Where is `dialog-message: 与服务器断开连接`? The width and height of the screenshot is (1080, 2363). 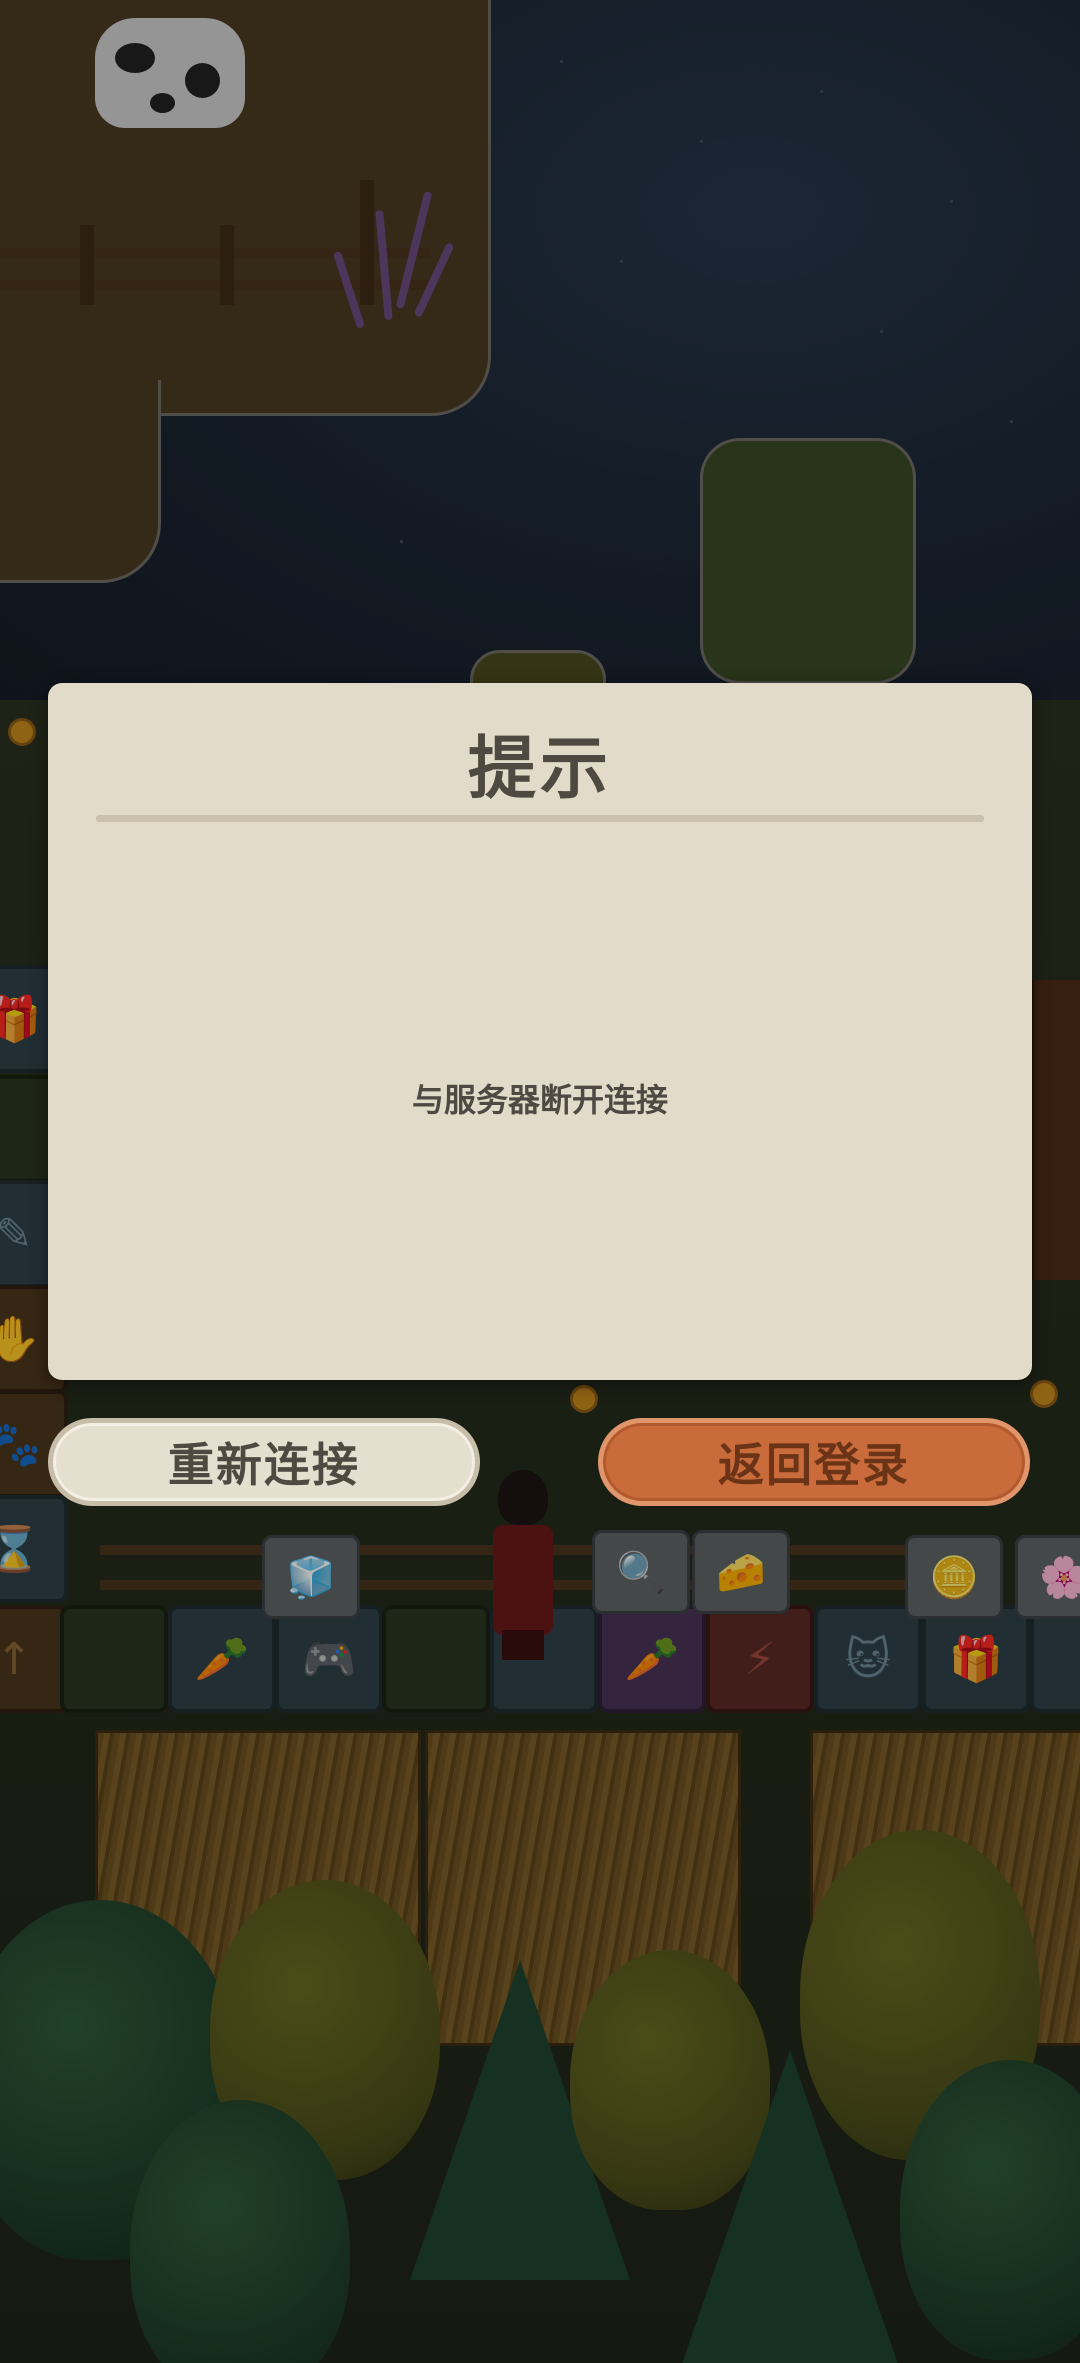
dialog-message: 与服务器断开连接 is located at coordinates (539, 1100).